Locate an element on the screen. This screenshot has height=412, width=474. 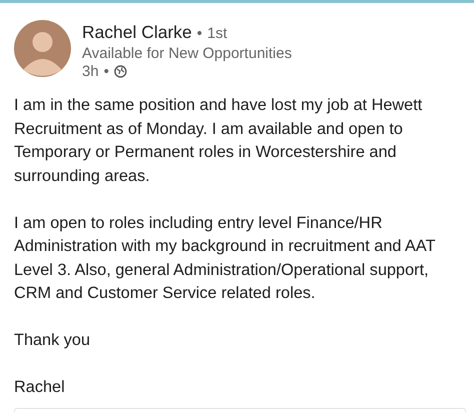
connection-degree: 1st is located at coordinates (217, 33).